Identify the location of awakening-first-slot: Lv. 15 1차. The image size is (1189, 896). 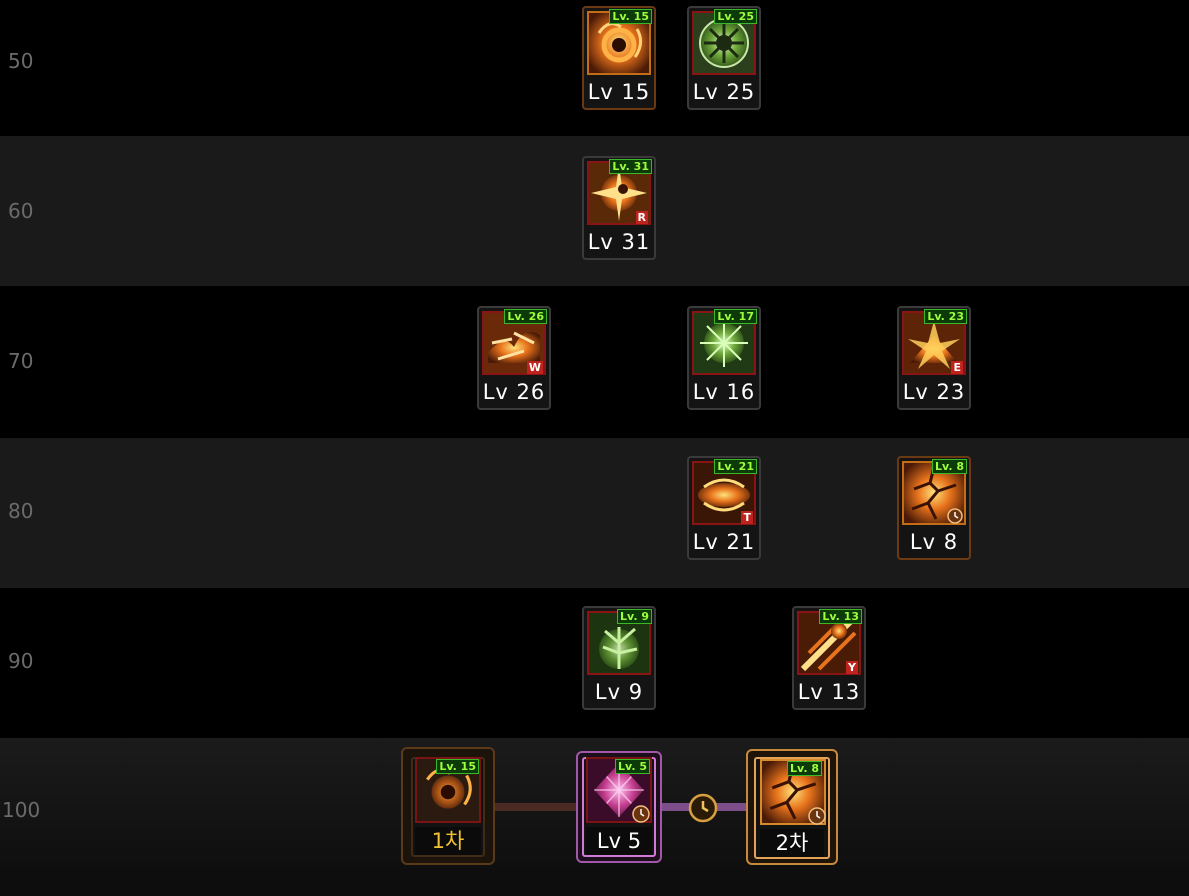
(448, 806).